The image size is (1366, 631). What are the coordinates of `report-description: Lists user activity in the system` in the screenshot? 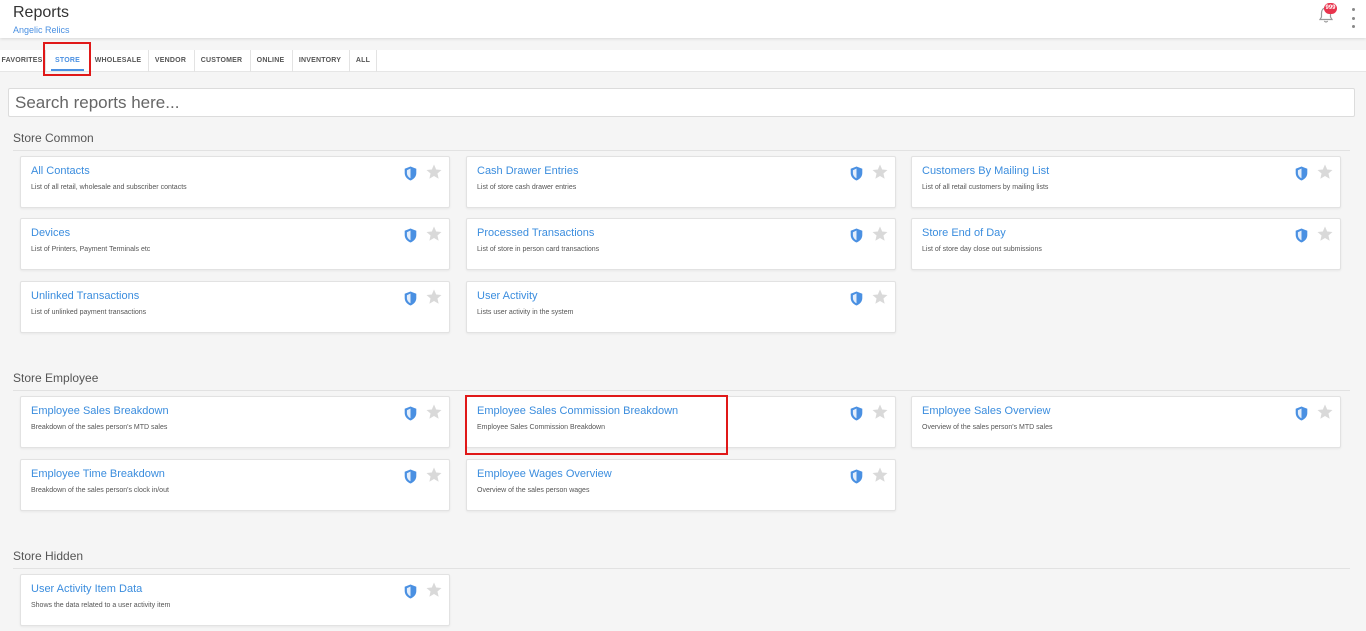 It's located at (525, 312).